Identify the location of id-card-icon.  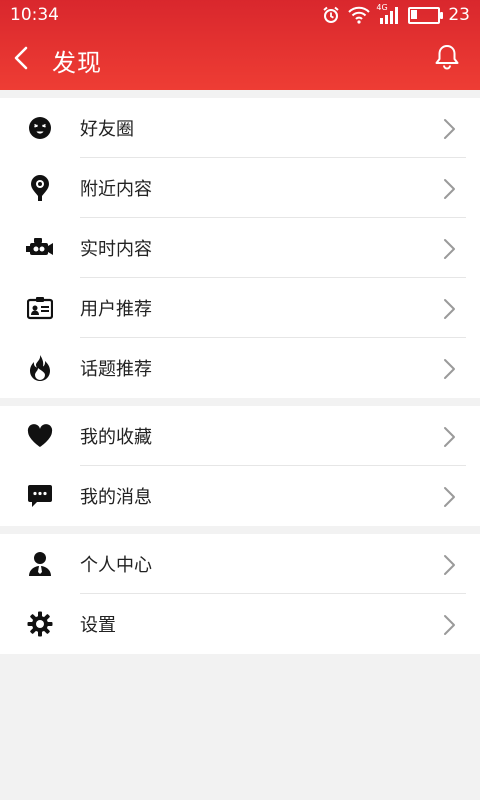
(40, 308).